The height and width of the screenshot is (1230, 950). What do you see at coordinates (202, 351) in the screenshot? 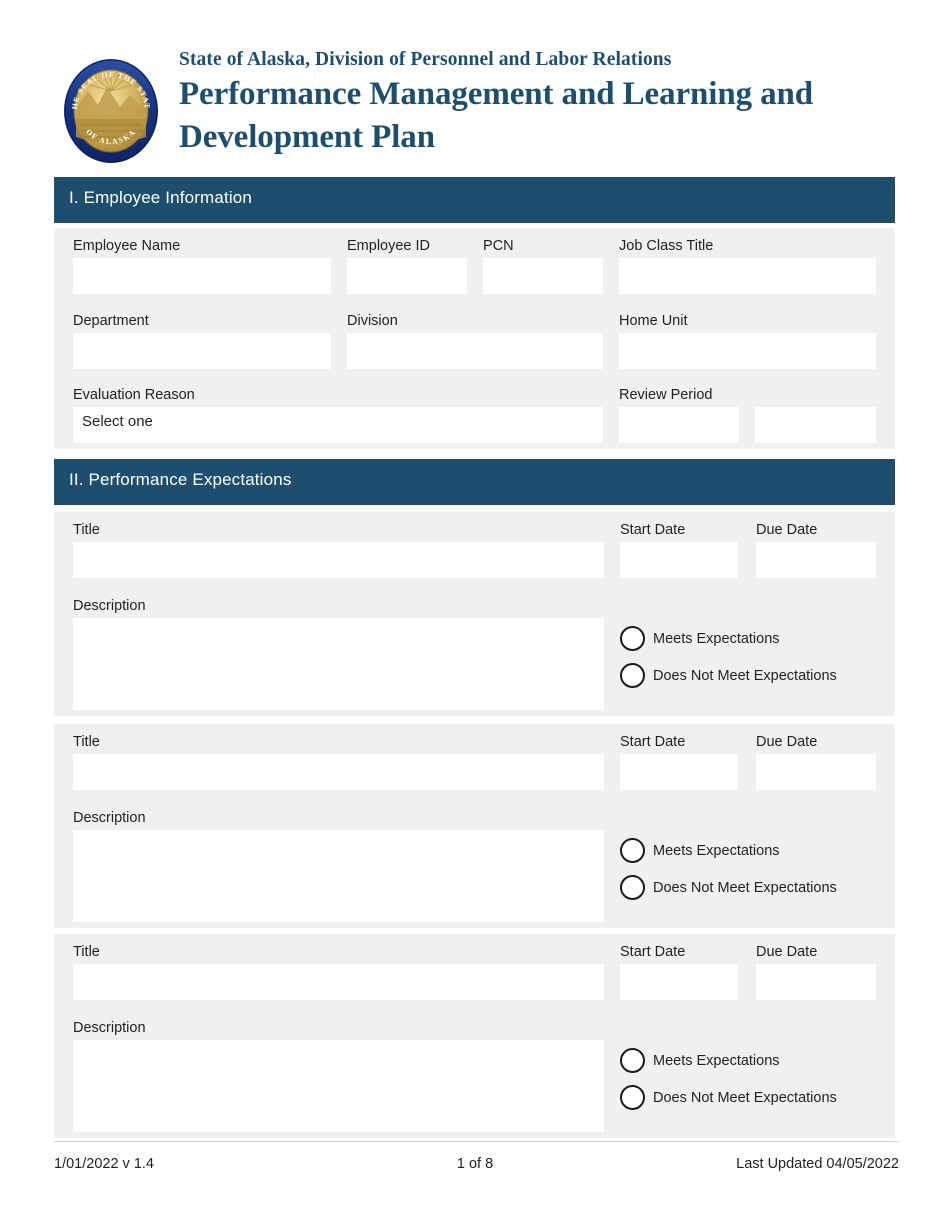
I see `department-input` at bounding box center [202, 351].